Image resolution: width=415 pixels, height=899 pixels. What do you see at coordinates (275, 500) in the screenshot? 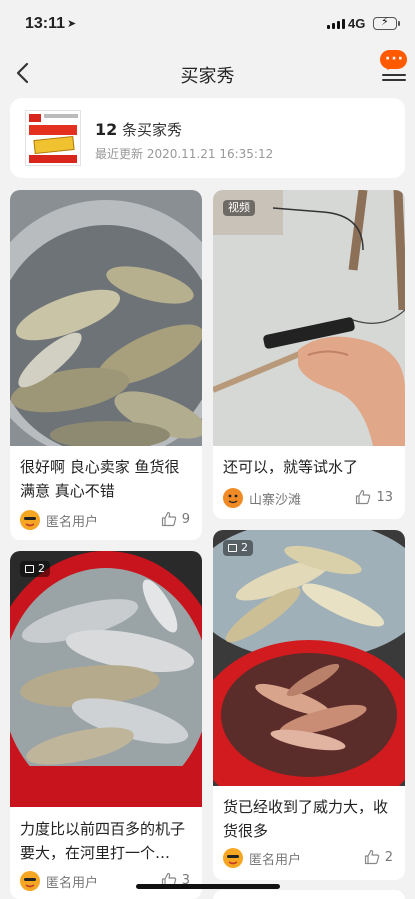
I see `user-name: 山寨沙滩` at bounding box center [275, 500].